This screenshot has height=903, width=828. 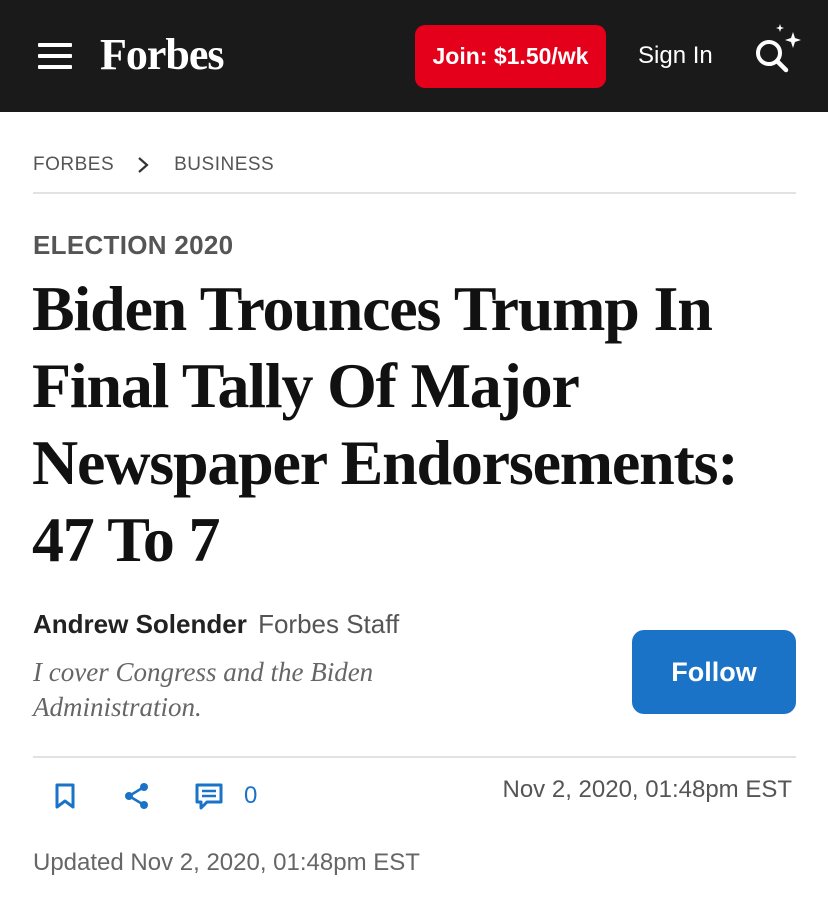 I want to click on chevron-right-icon, so click(x=143, y=165).